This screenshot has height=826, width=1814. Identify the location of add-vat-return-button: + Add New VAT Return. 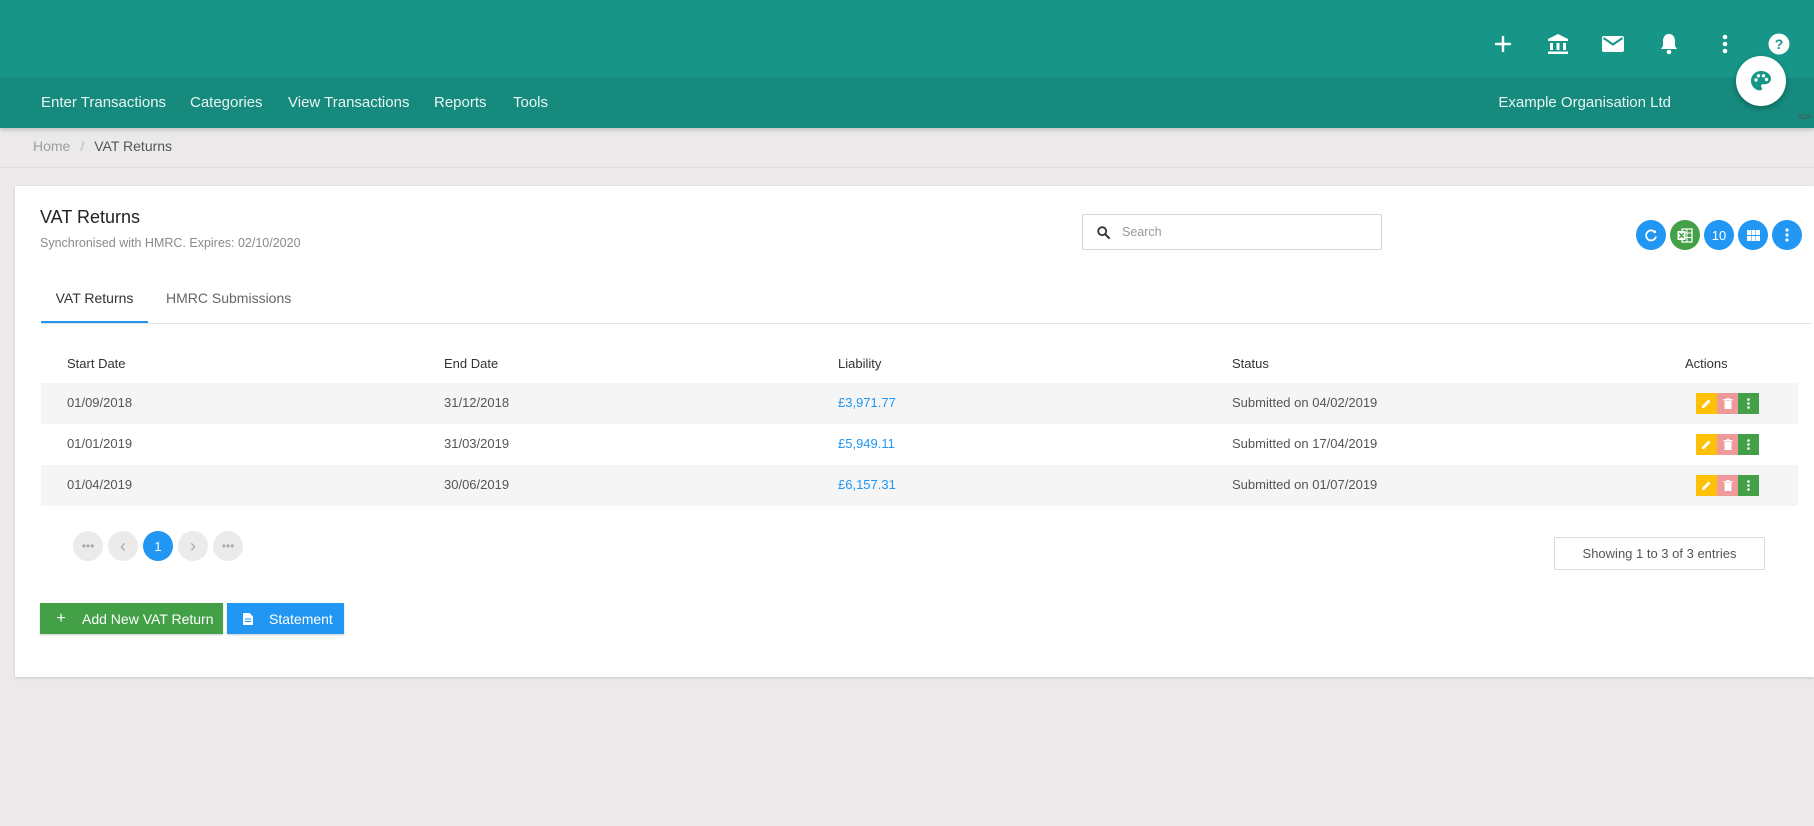
(131, 618).